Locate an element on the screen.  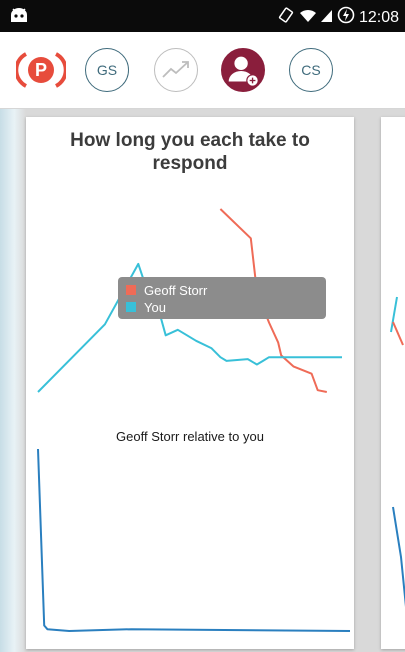
app-logo-letter: P is located at coordinates (40, 70).